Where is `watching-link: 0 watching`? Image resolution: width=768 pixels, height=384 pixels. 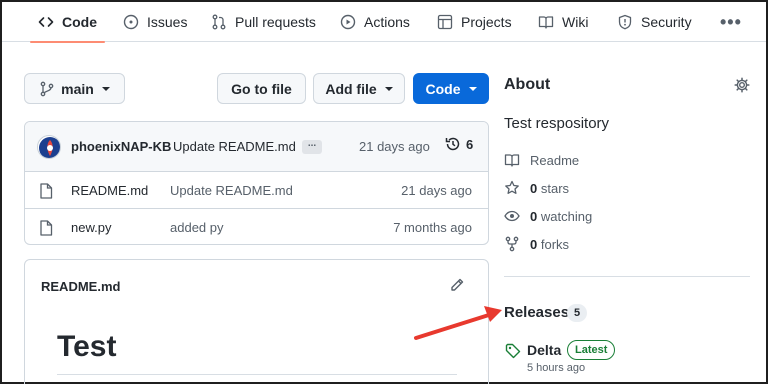 watching-link: 0 watching is located at coordinates (548, 216).